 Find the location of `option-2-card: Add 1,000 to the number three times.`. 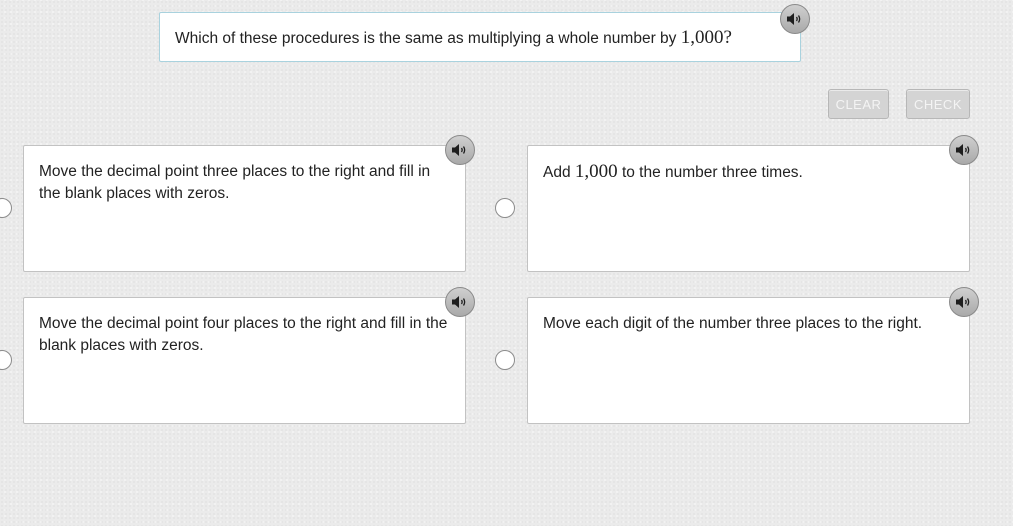

option-2-card: Add 1,000 to the number three times. is located at coordinates (748, 208).